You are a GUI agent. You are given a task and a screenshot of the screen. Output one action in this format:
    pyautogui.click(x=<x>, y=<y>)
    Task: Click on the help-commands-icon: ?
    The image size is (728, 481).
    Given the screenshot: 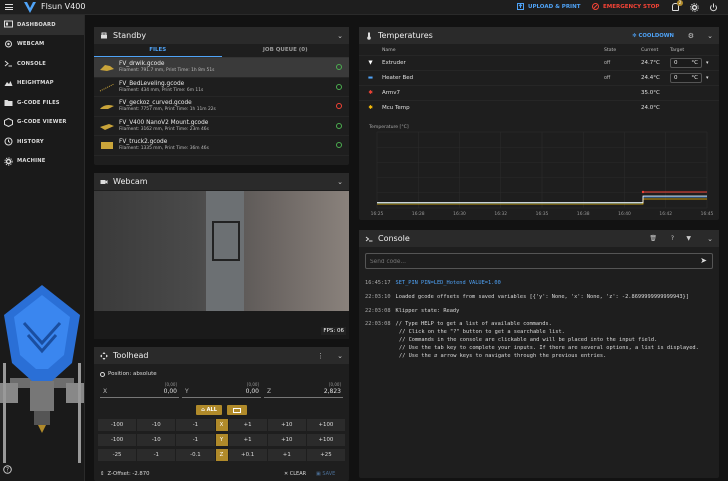 What is the action you would take?
    pyautogui.click(x=672, y=238)
    